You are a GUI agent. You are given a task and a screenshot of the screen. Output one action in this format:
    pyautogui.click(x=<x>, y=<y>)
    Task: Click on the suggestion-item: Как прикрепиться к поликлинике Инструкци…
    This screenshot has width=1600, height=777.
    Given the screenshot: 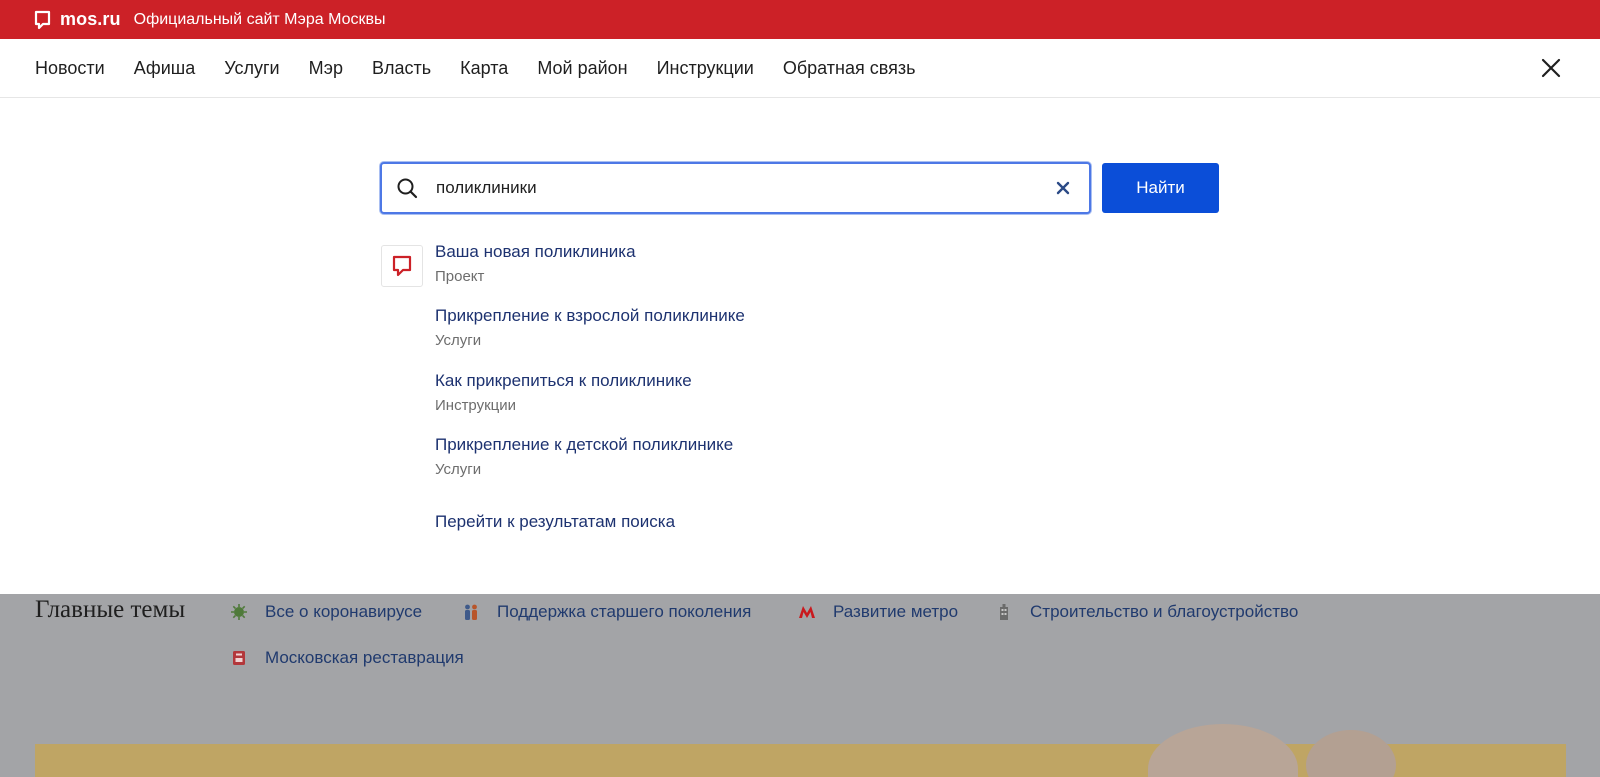 What is the action you would take?
    pyautogui.click(x=563, y=392)
    